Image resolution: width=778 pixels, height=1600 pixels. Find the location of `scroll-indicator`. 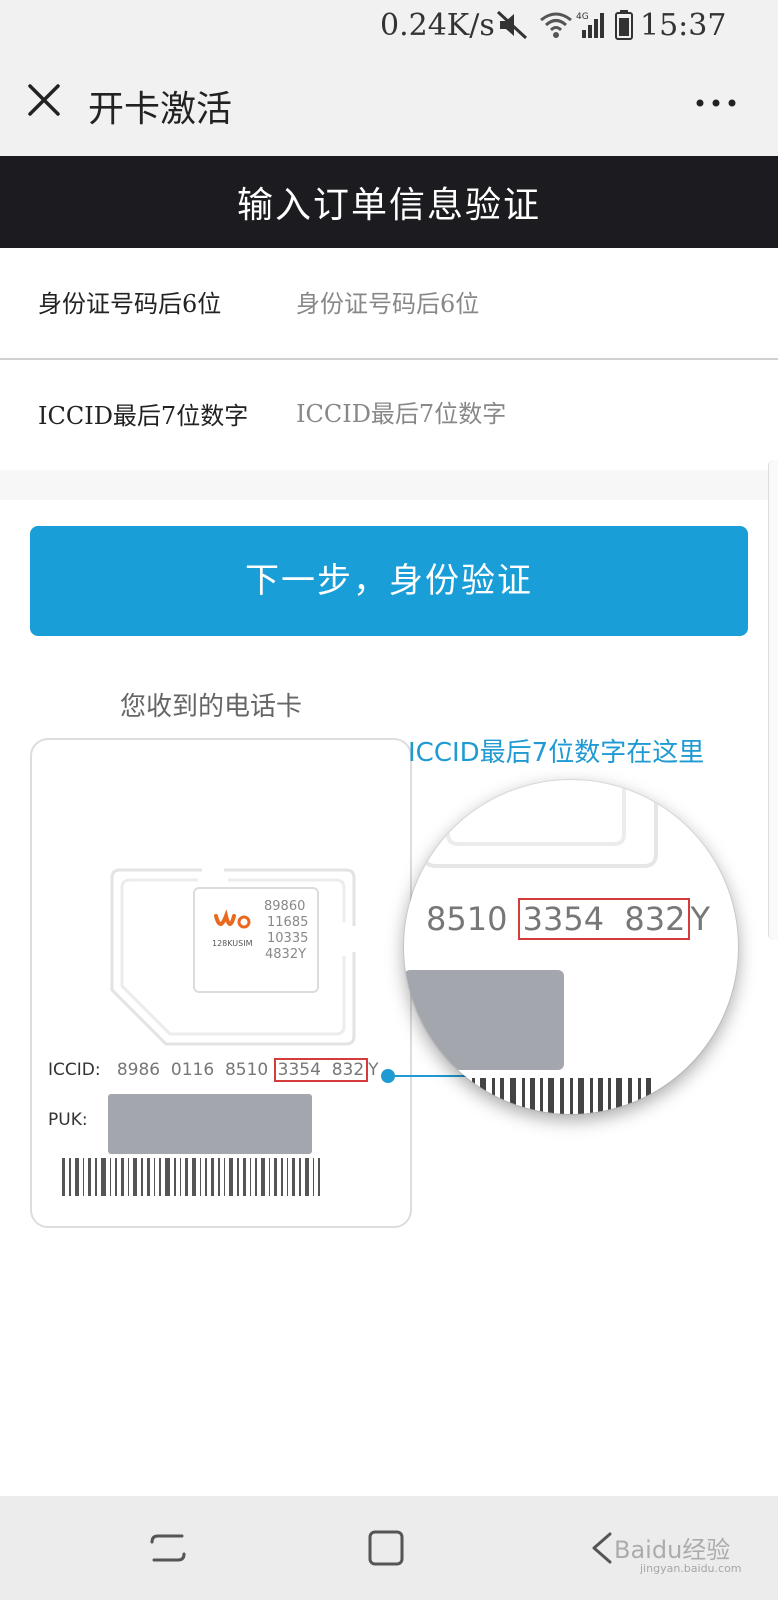

scroll-indicator is located at coordinates (773, 700).